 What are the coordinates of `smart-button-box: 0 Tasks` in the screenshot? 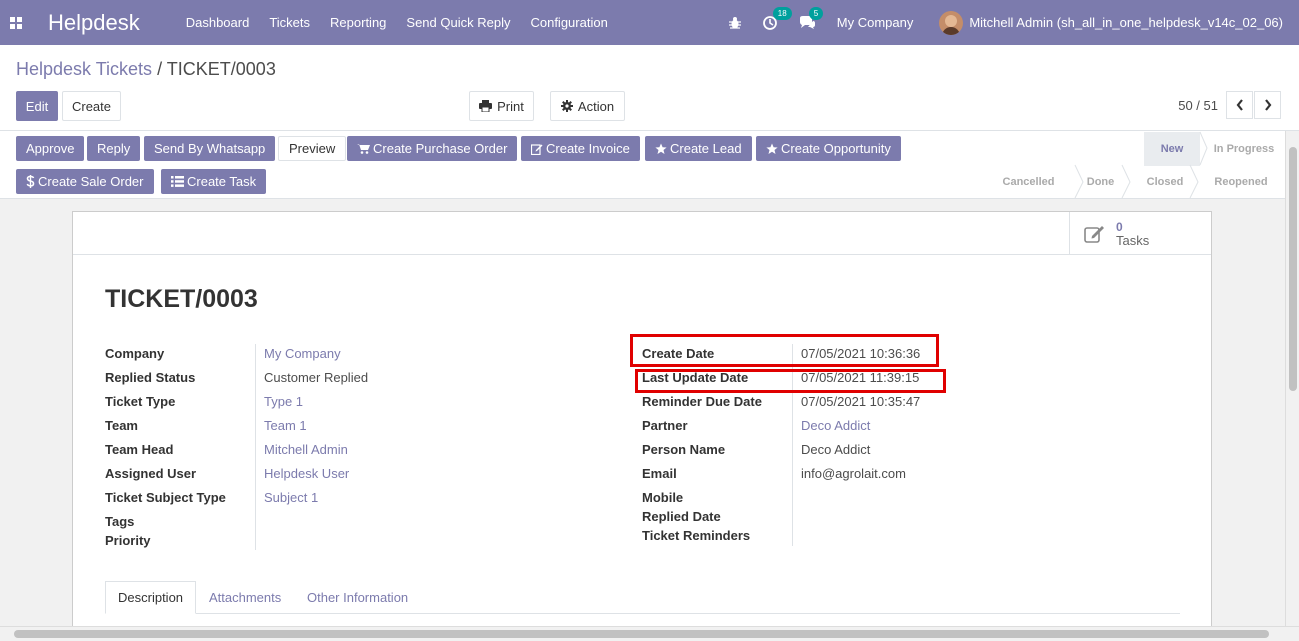 It's located at (642, 233).